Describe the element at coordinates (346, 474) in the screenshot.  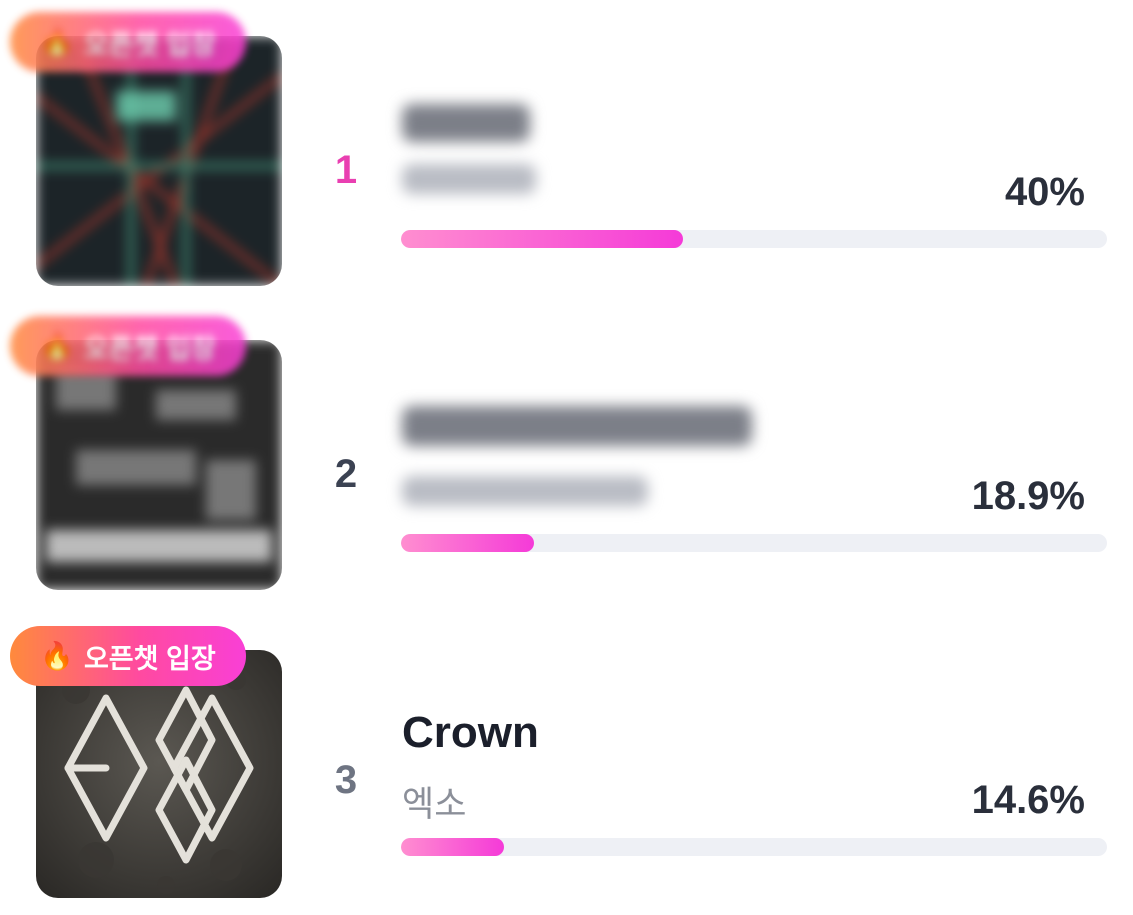
I see `rank-number: 2` at that location.